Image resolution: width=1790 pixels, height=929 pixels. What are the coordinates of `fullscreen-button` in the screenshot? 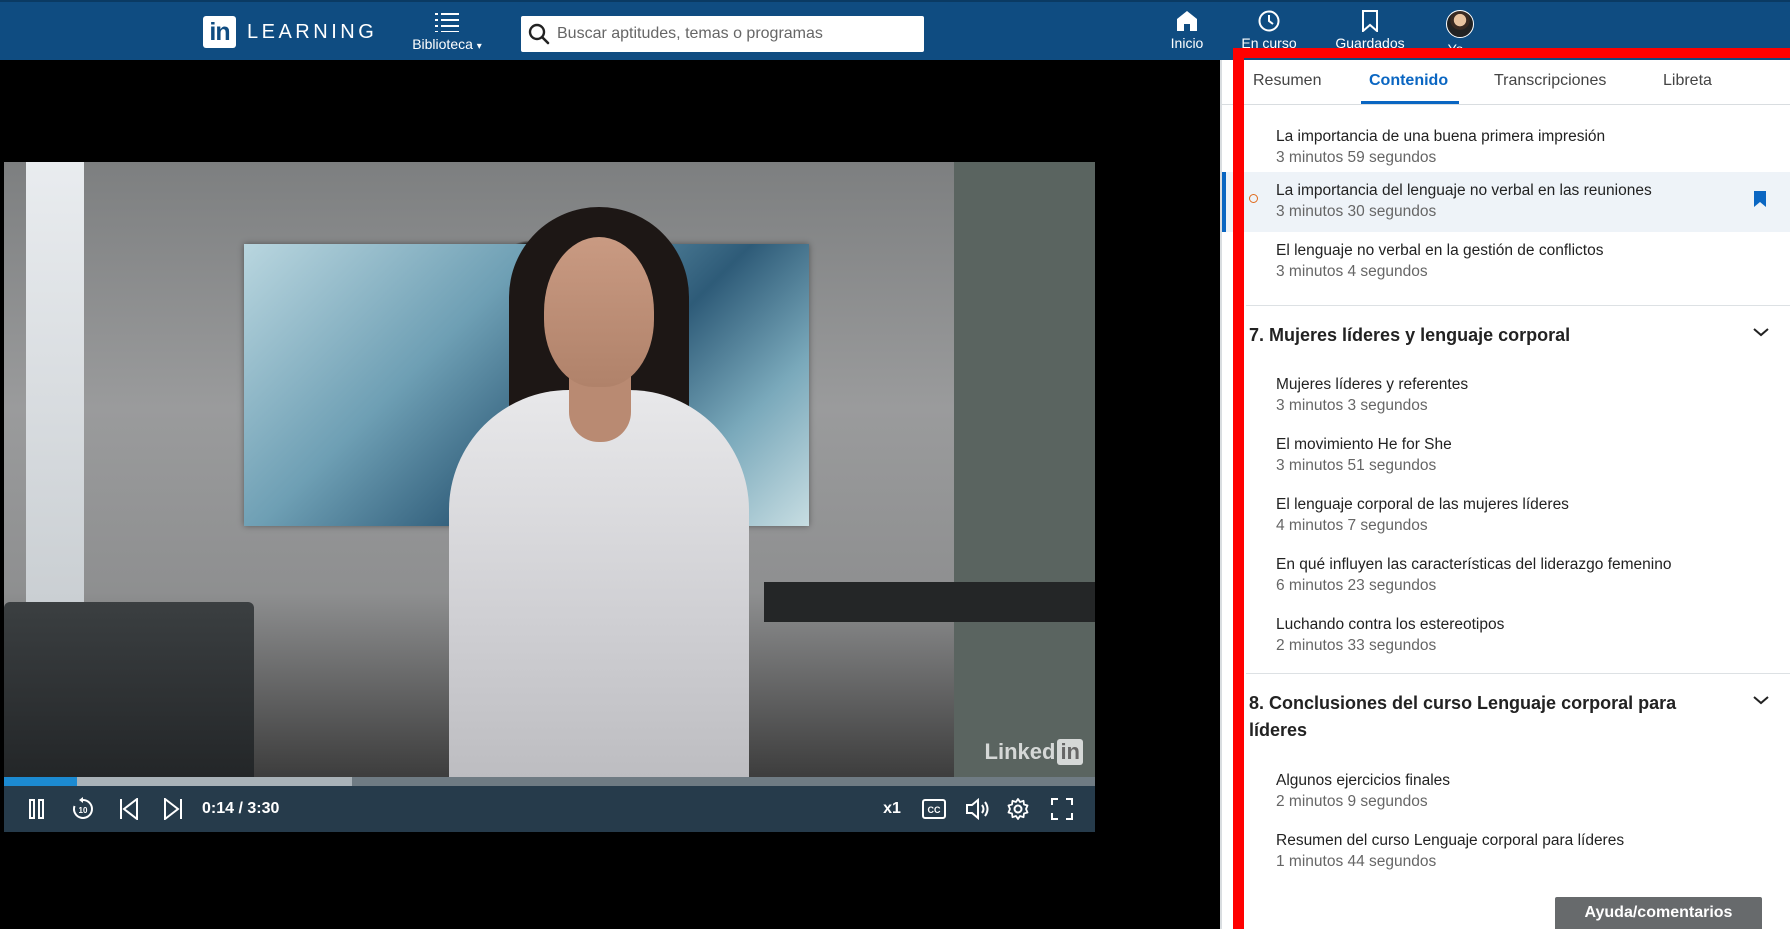 It's located at (1062, 809).